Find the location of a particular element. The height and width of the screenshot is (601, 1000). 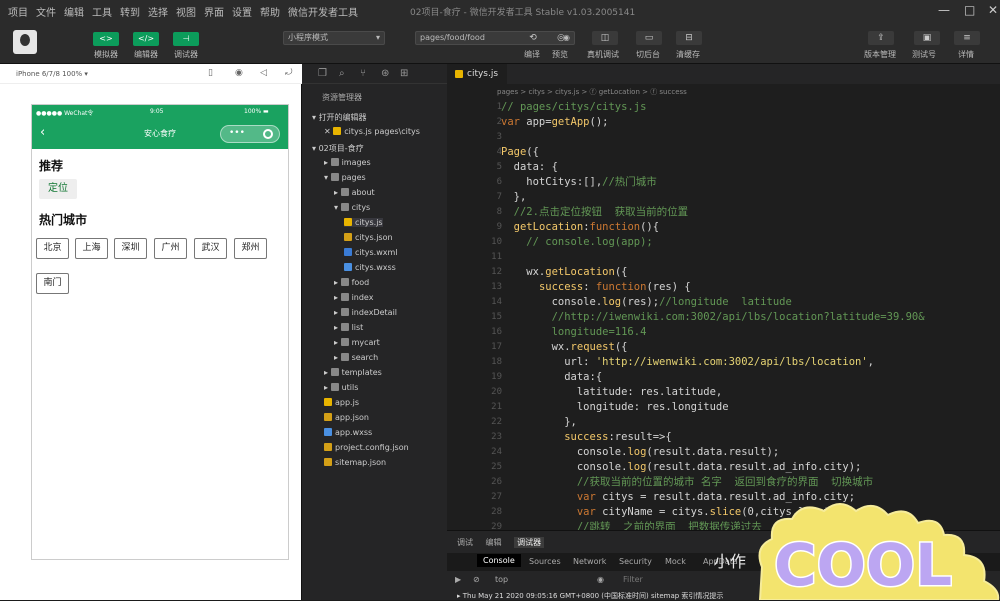

clear-cache-button: ⊟ is located at coordinates (689, 38).